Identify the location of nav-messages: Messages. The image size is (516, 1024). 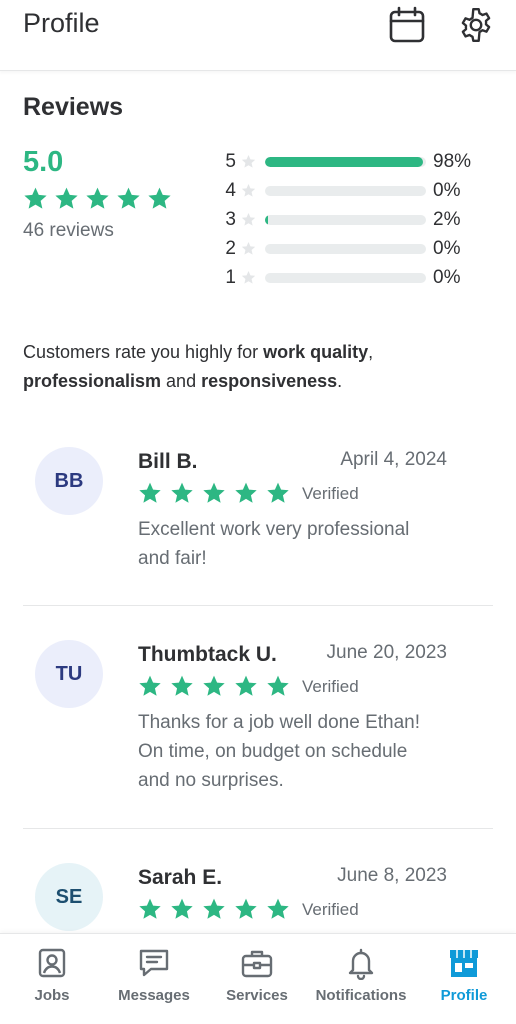
(154, 979).